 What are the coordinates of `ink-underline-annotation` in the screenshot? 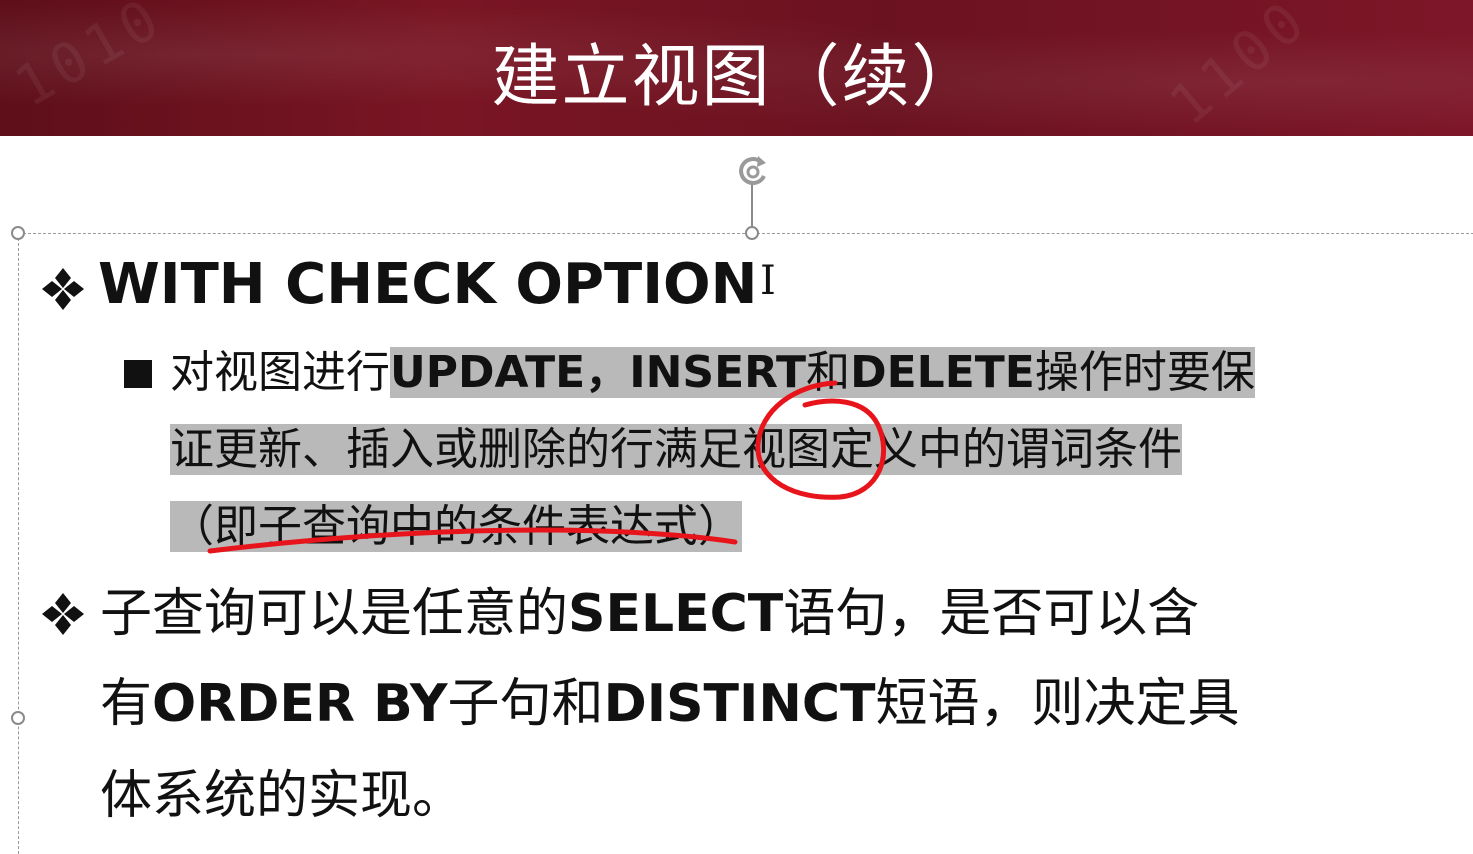 It's located at (472, 540).